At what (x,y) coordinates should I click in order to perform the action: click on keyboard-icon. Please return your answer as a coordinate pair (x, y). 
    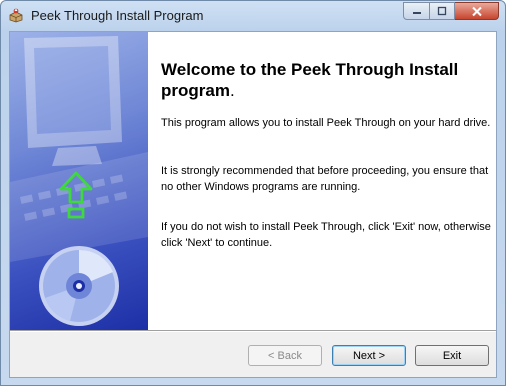
    Looking at the image, I should click on (79, 207).